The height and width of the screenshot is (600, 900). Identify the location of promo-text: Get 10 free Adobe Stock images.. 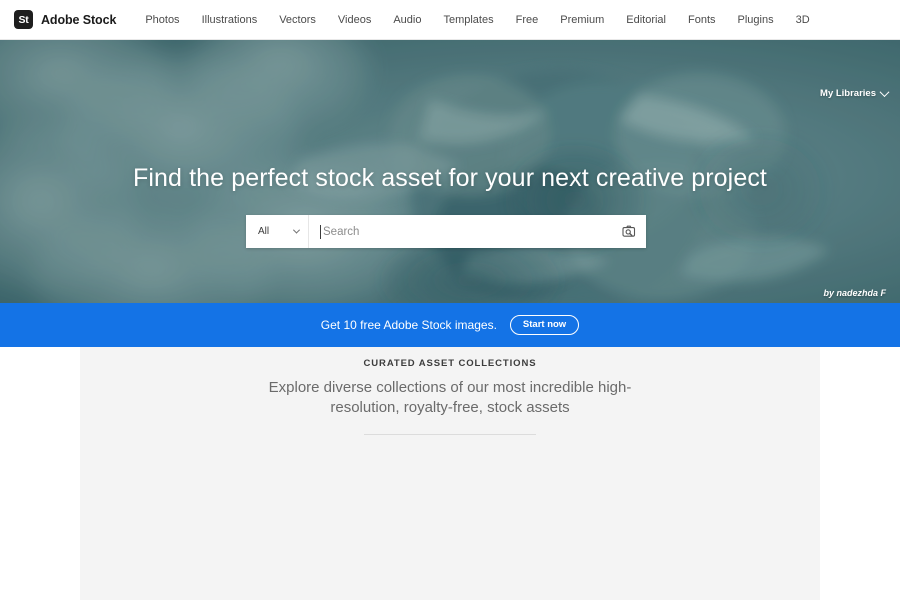
(408, 325).